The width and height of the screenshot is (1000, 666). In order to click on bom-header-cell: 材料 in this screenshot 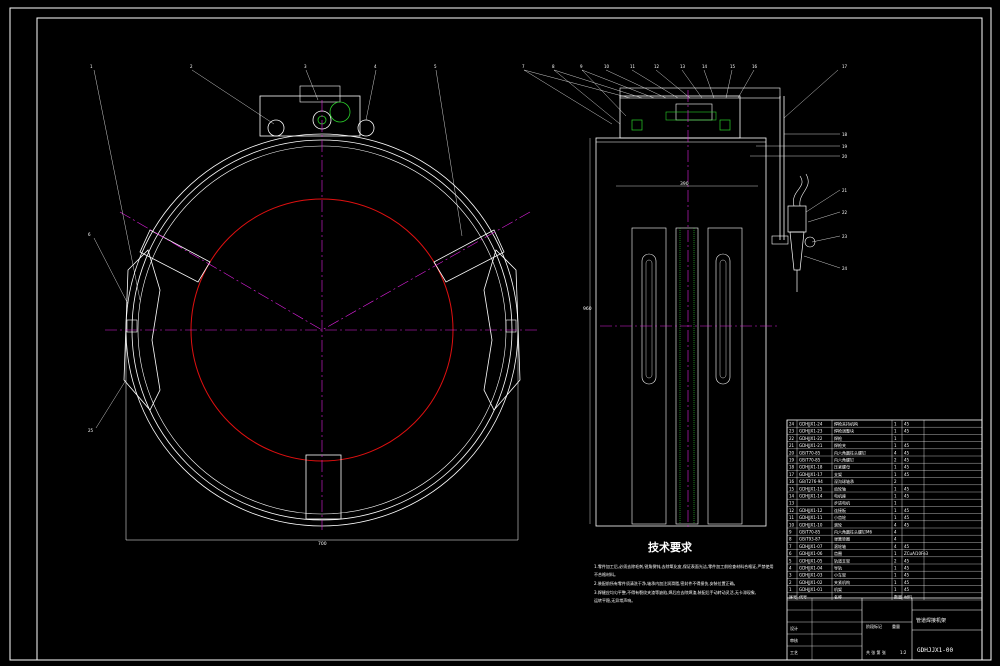, I will do `click(908, 596)`.